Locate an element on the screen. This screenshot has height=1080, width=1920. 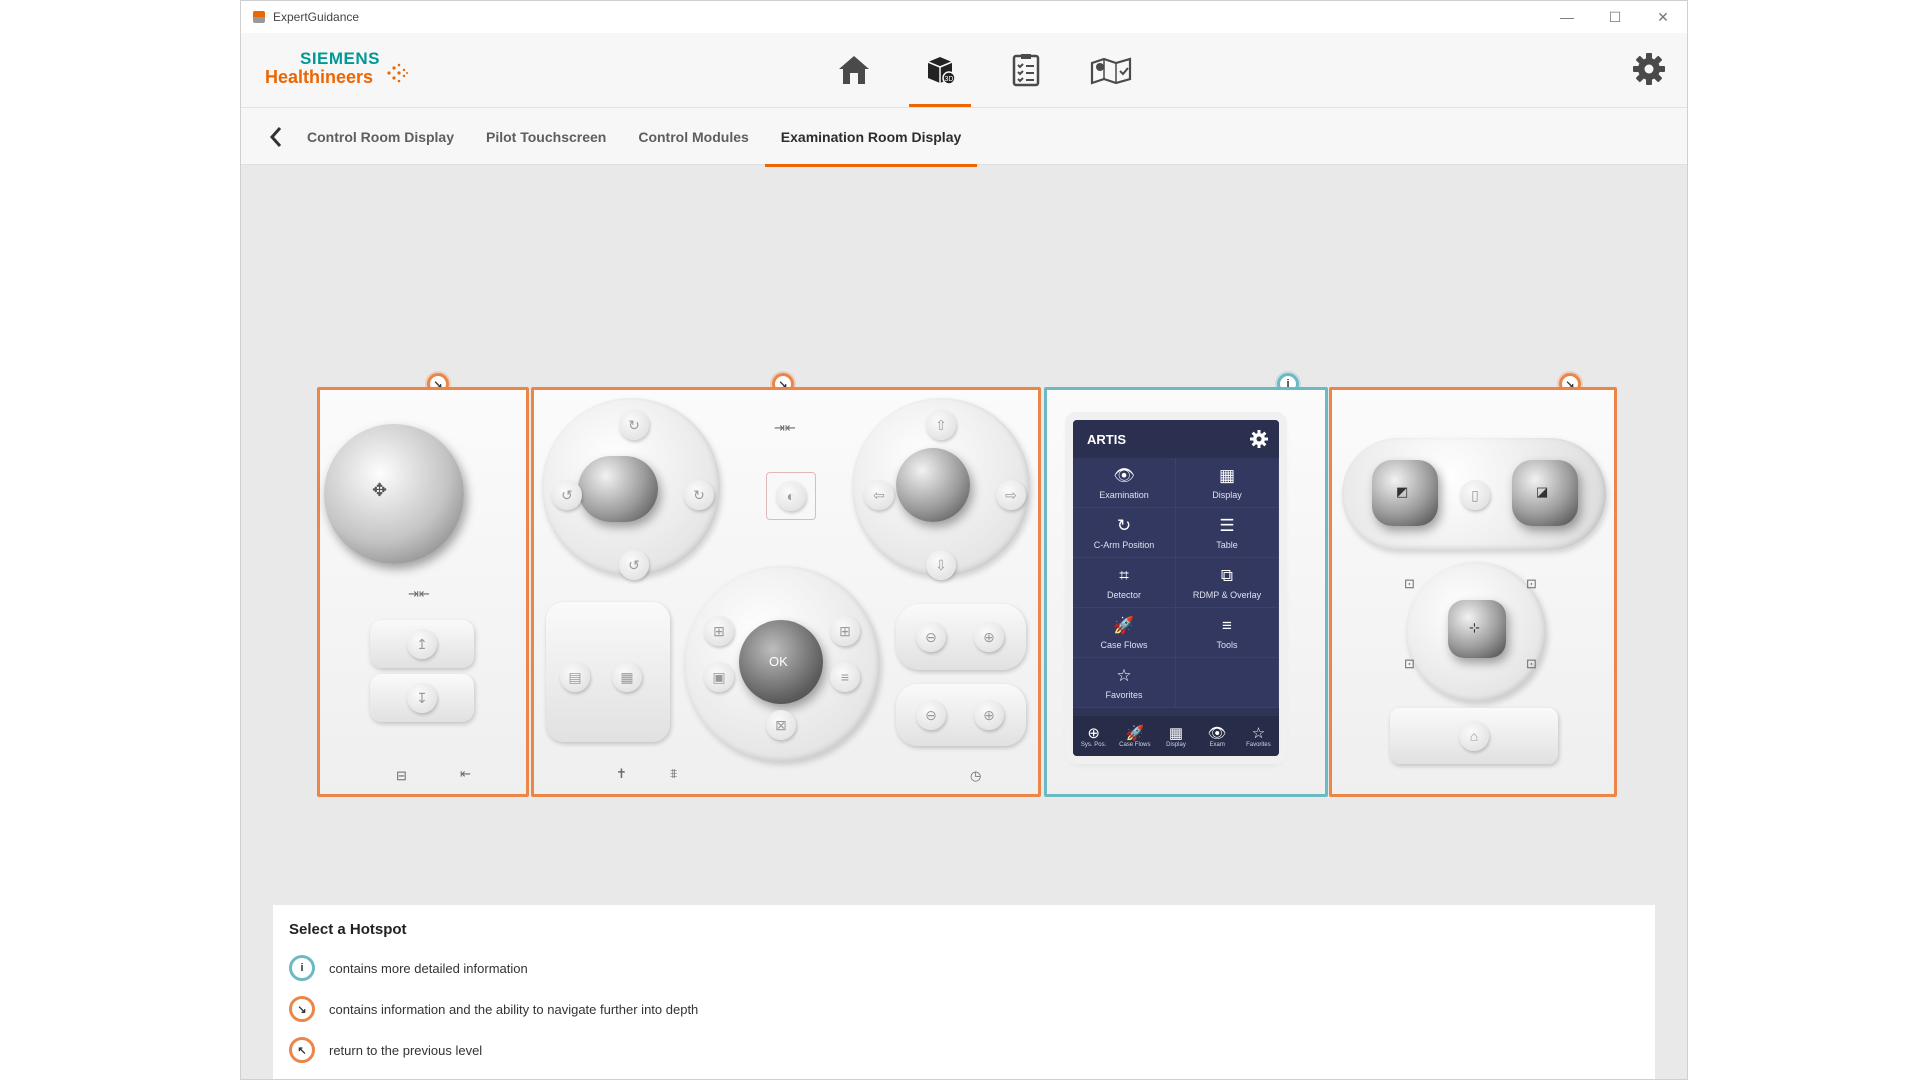
rotation-button: ◐ is located at coordinates (791, 496).